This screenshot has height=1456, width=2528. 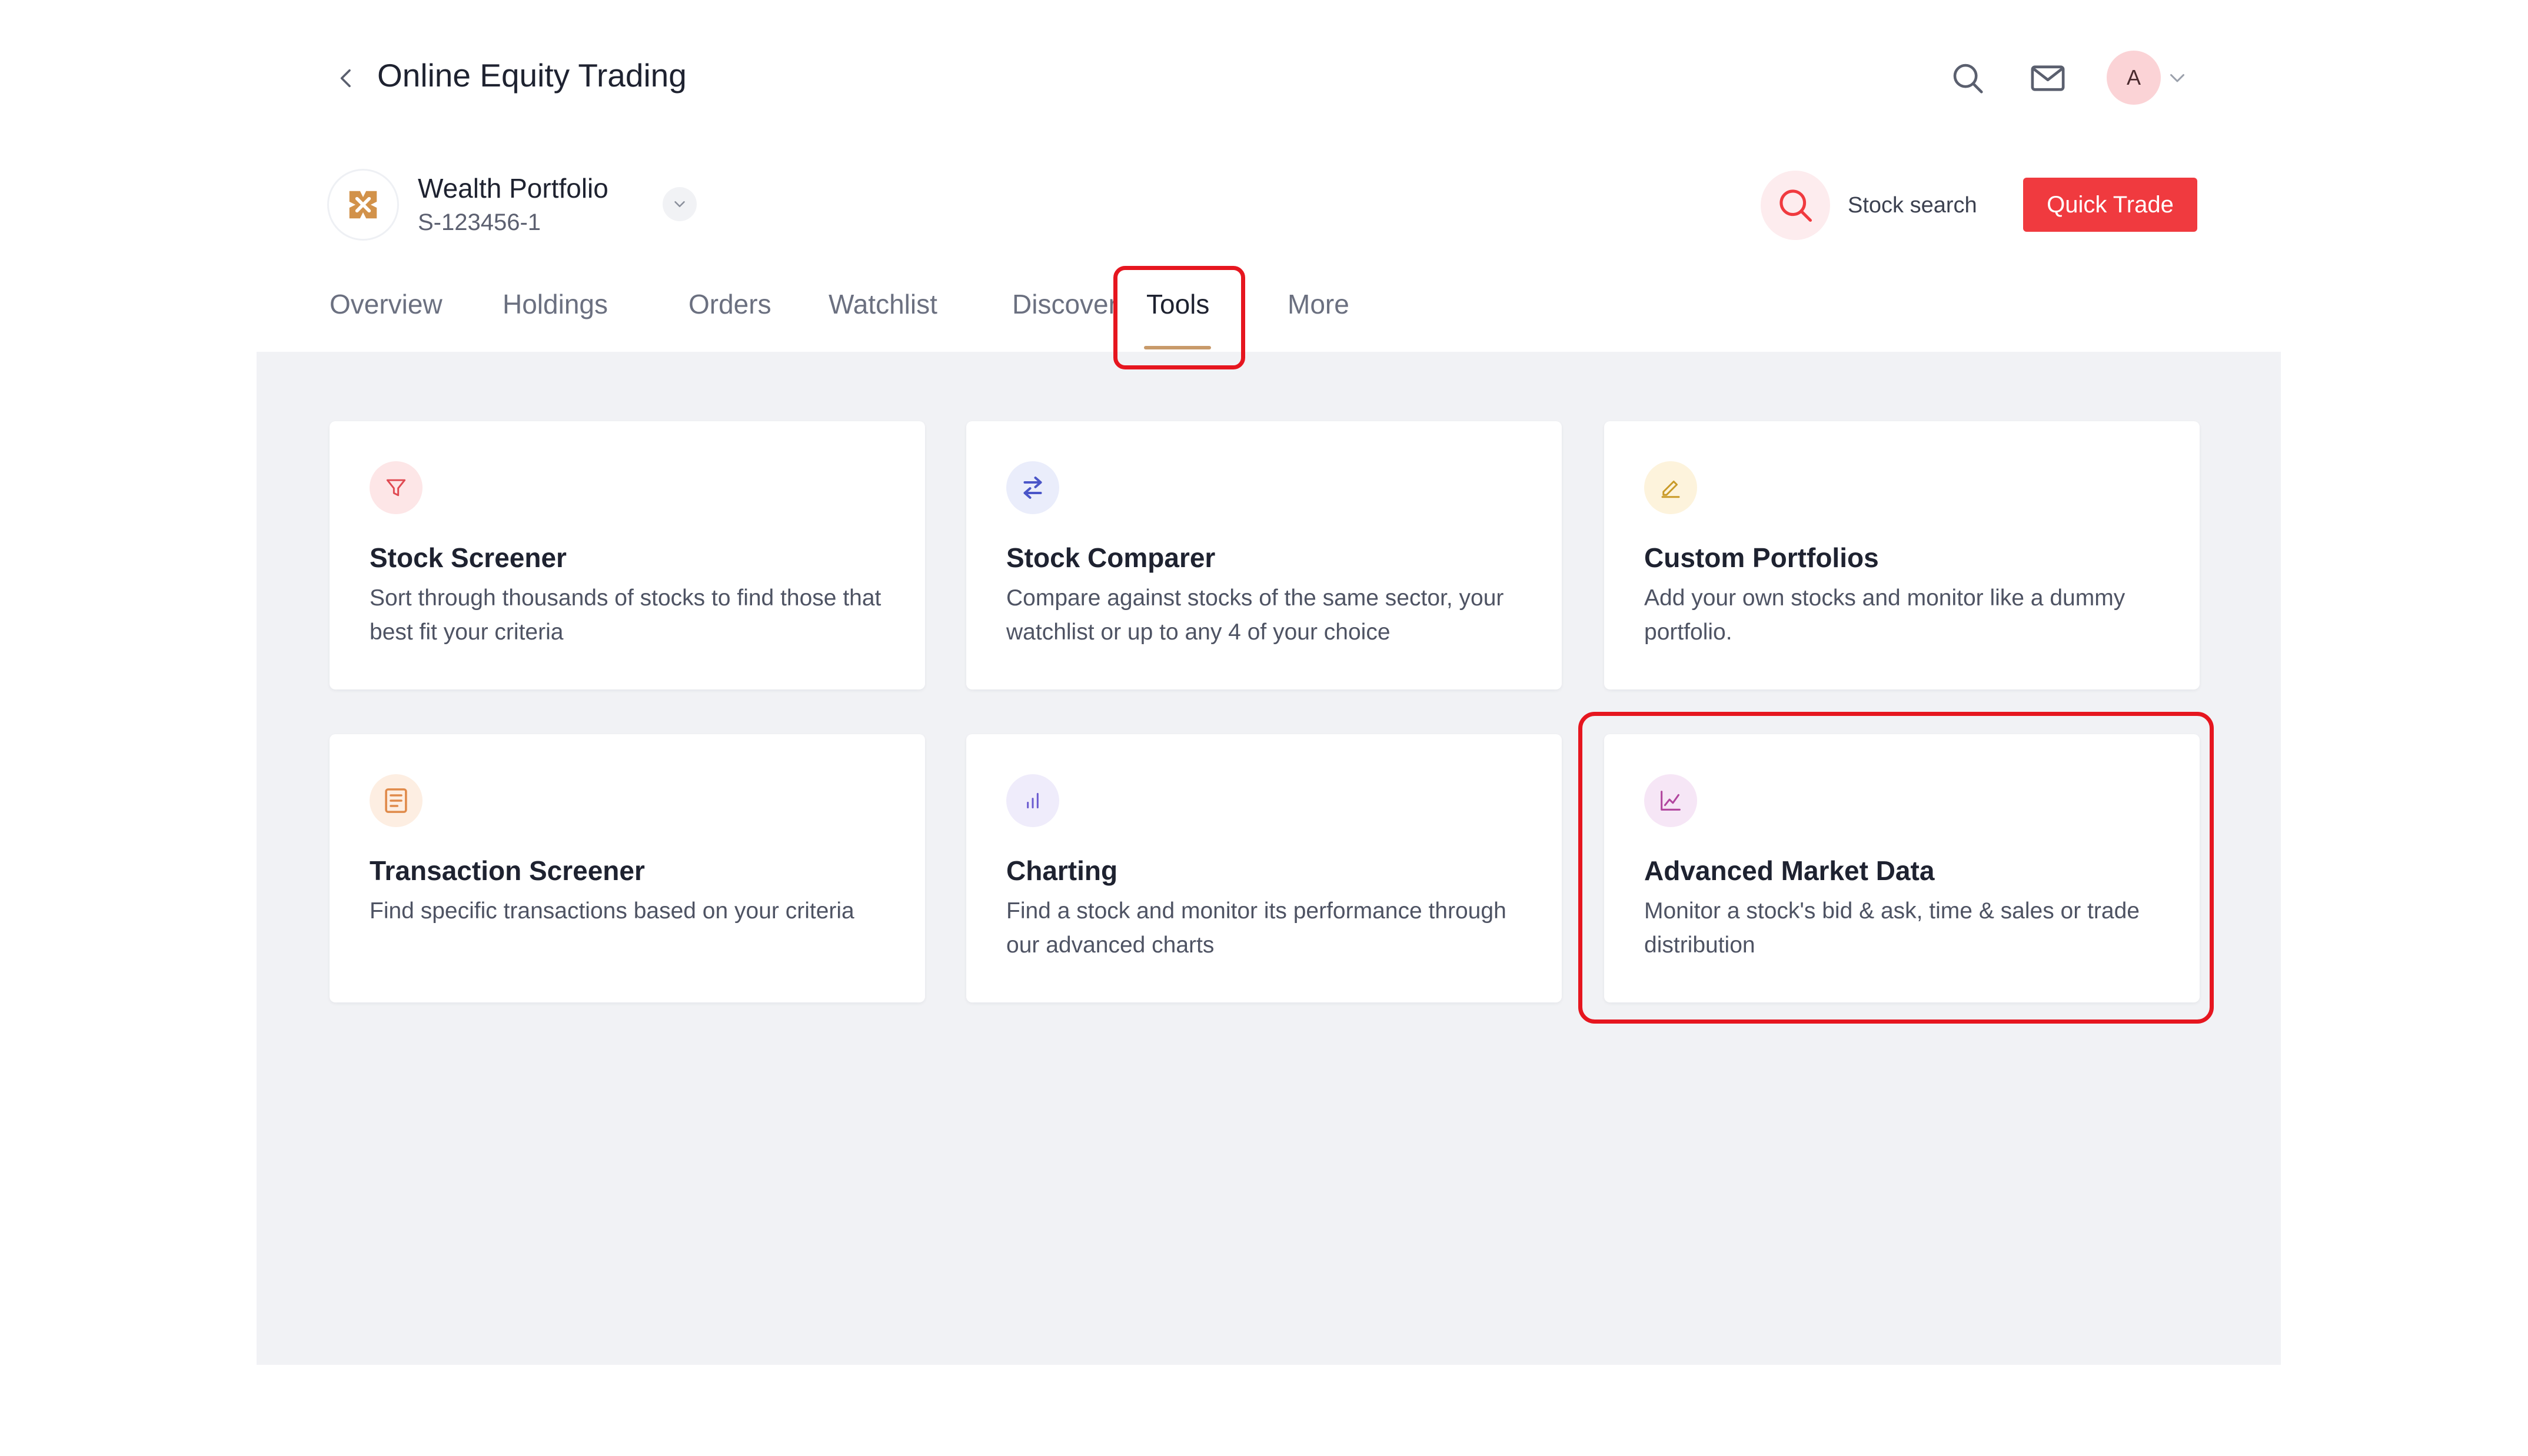 I want to click on stock-search-label: Stock search, so click(x=1912, y=205).